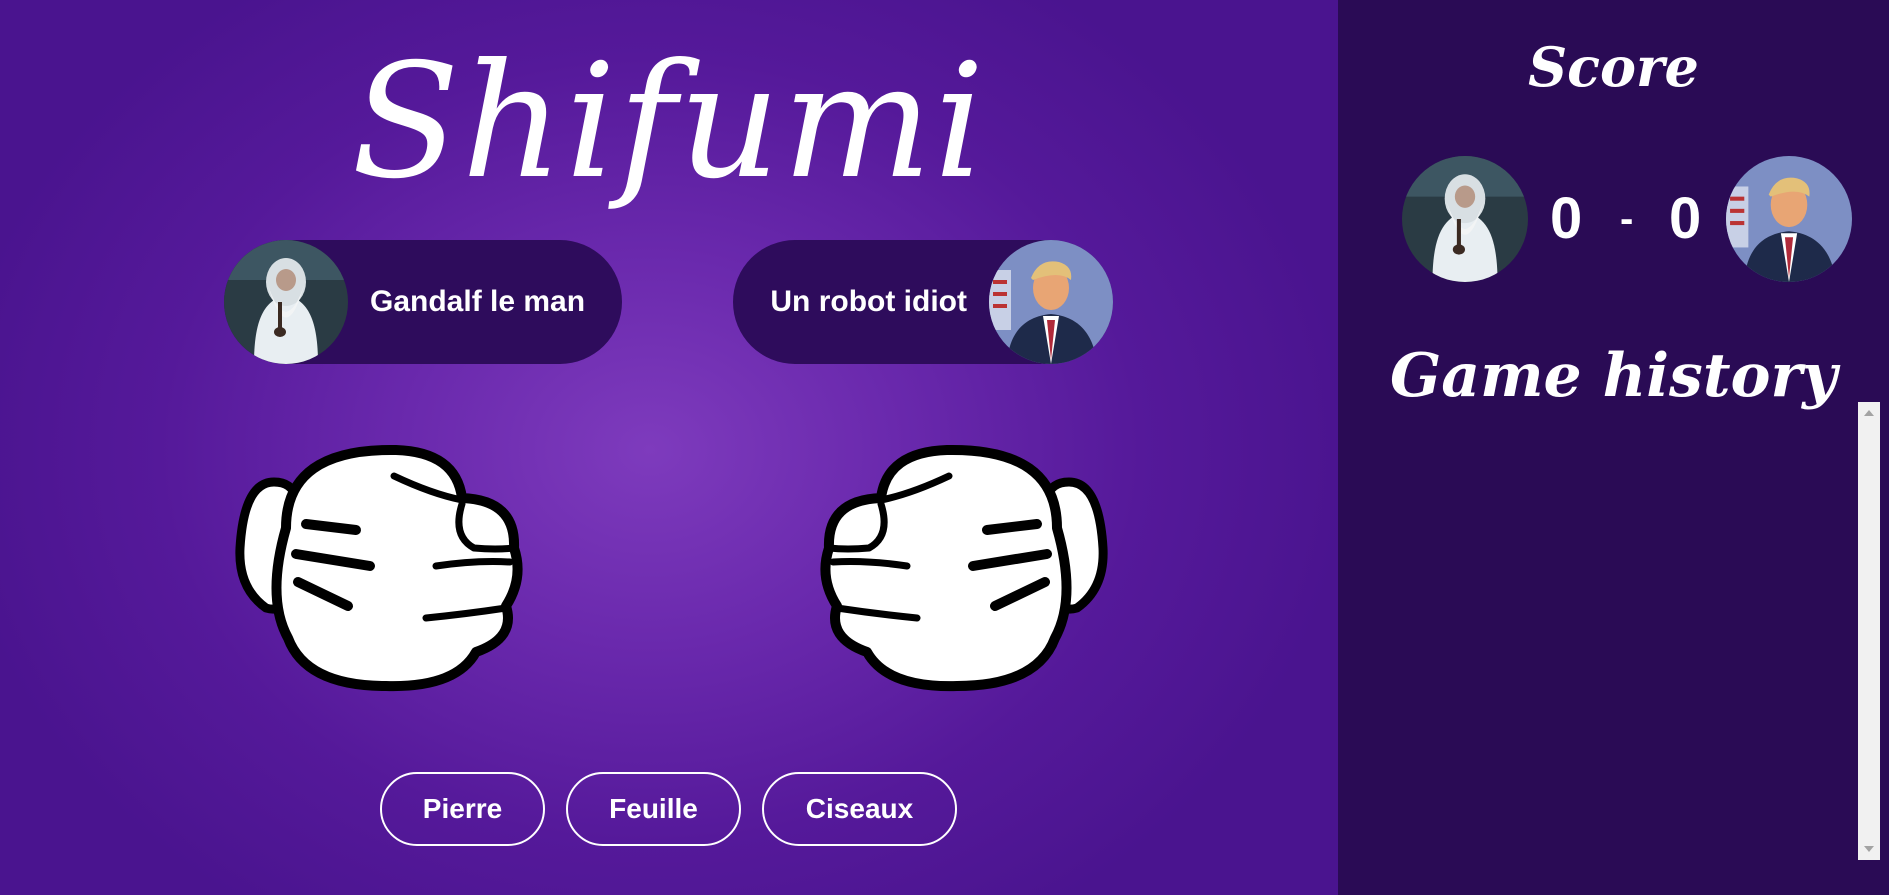  Describe the element at coordinates (478, 301) in the screenshot. I see `player1-name: Gandalf le man` at that location.